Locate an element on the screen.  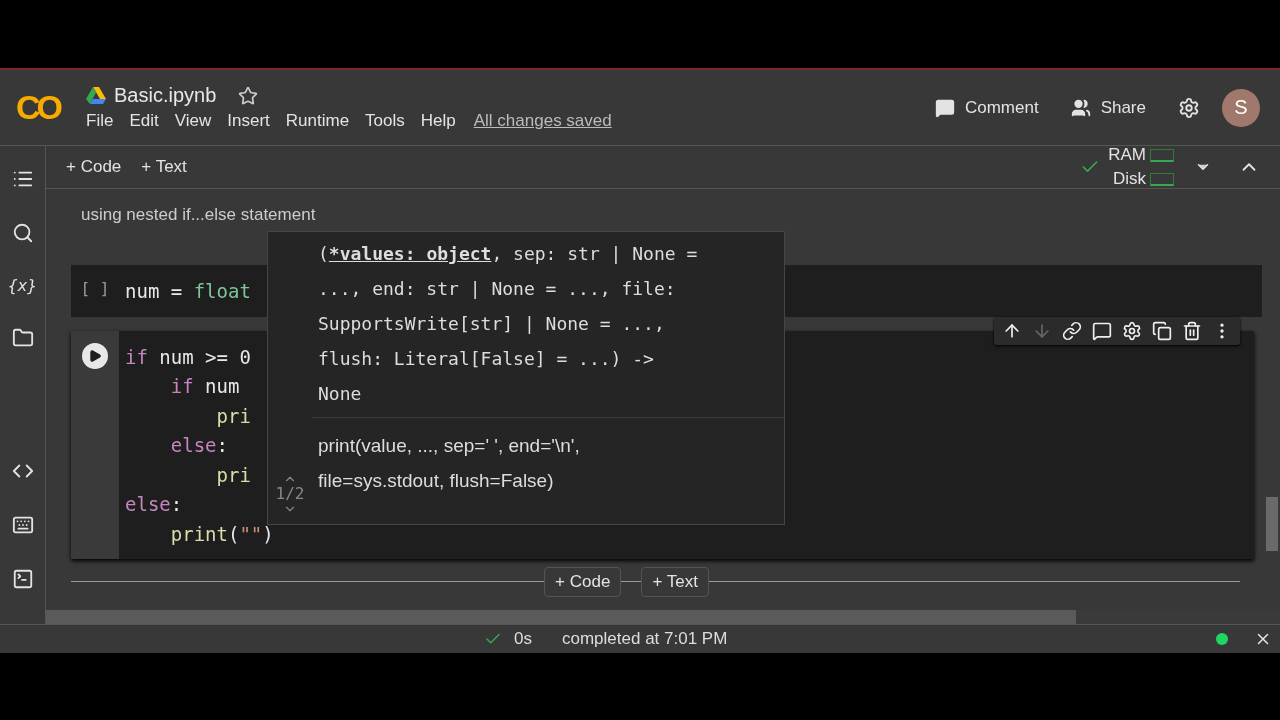
cell-prompt: [ ] is located at coordinates (95, 289).